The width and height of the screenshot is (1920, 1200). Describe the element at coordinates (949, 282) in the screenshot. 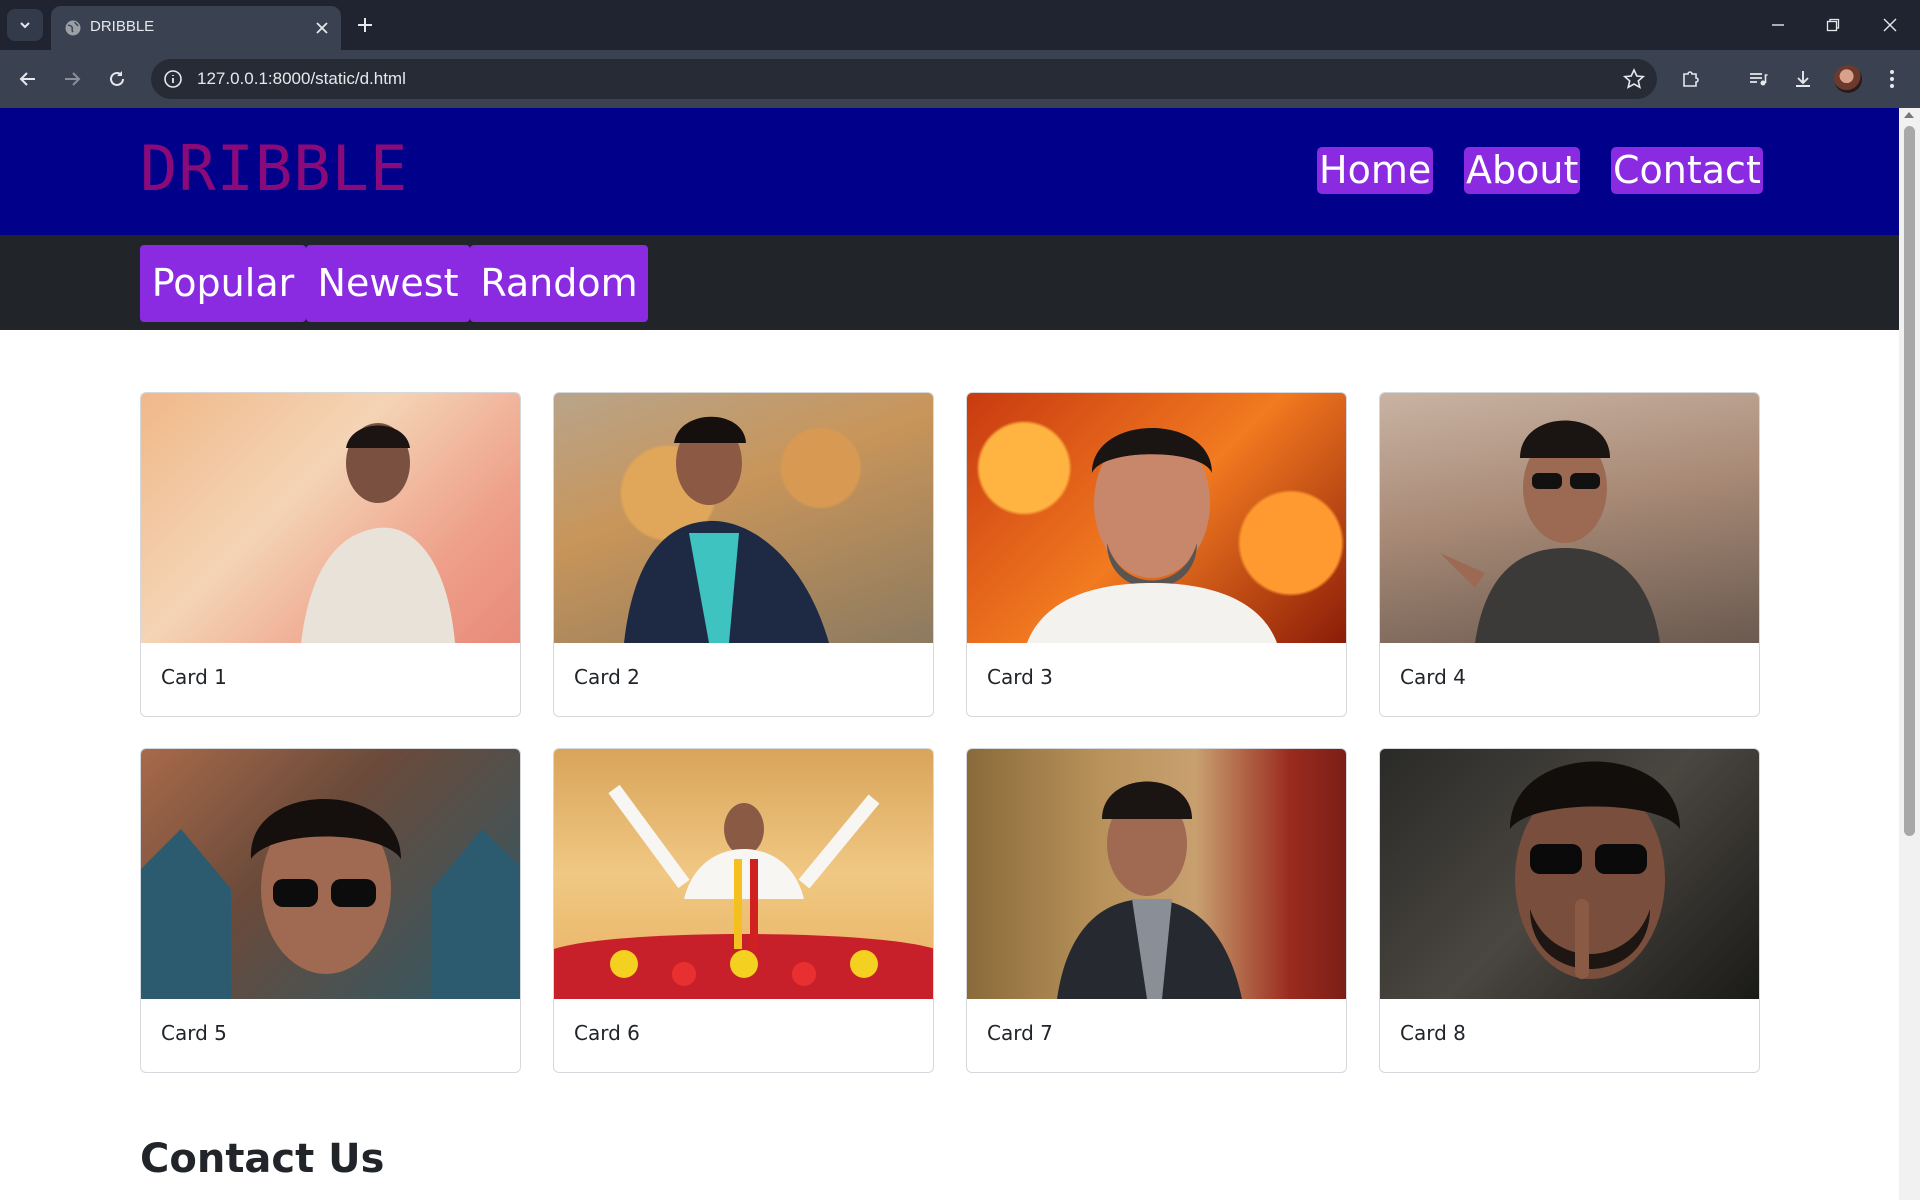

I see `filter-bar: Popular Newest Random` at that location.